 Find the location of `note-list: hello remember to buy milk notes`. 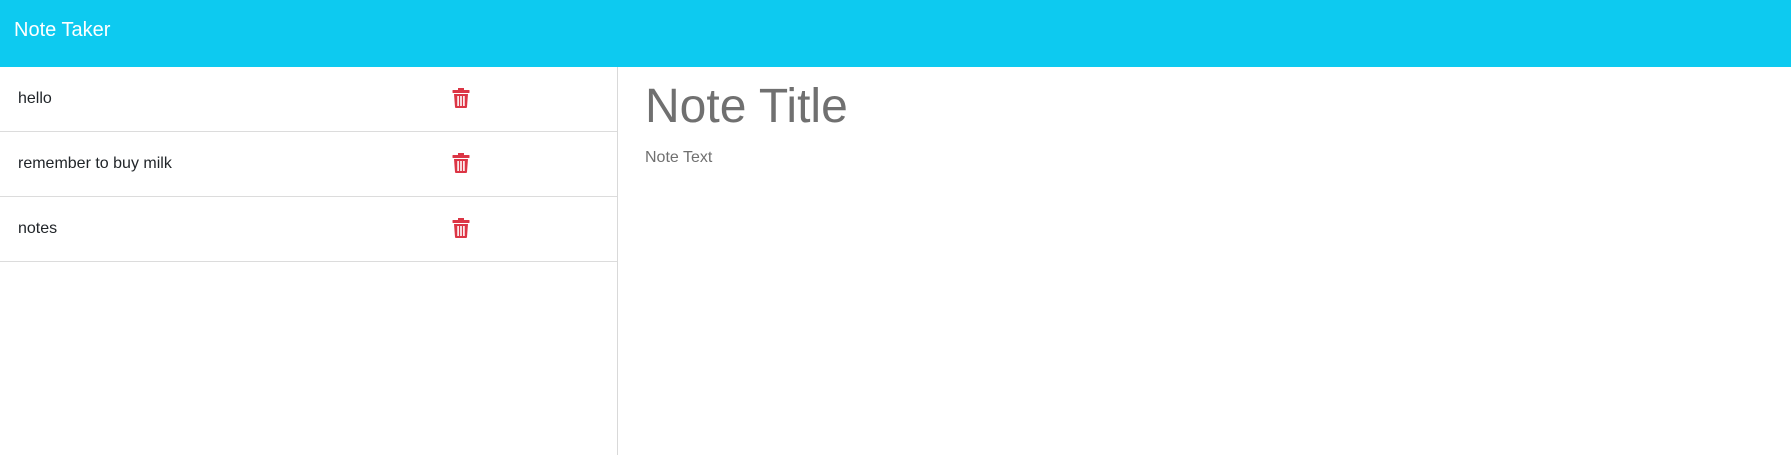

note-list: hello remember to buy milk notes is located at coordinates (308, 164).